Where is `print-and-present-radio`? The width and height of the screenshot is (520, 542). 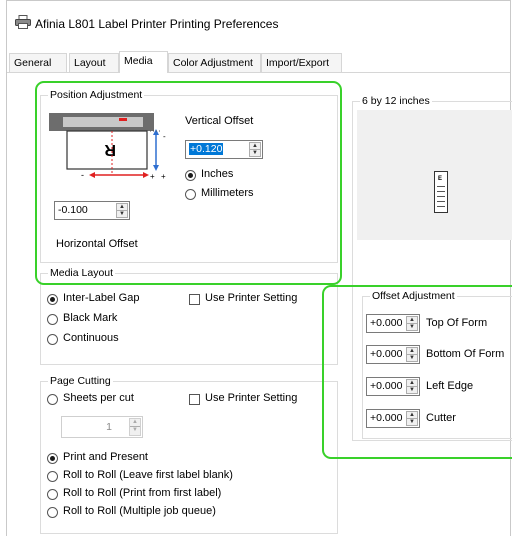 print-and-present-radio is located at coordinates (52, 458).